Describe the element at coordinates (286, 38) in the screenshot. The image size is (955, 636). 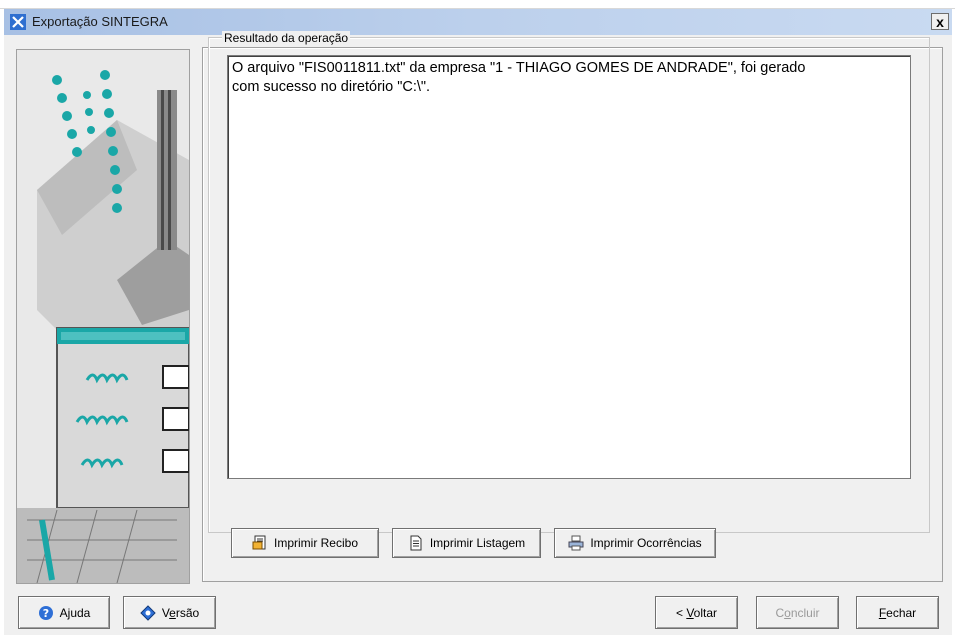
I see `group-label: Resultado da operação` at that location.